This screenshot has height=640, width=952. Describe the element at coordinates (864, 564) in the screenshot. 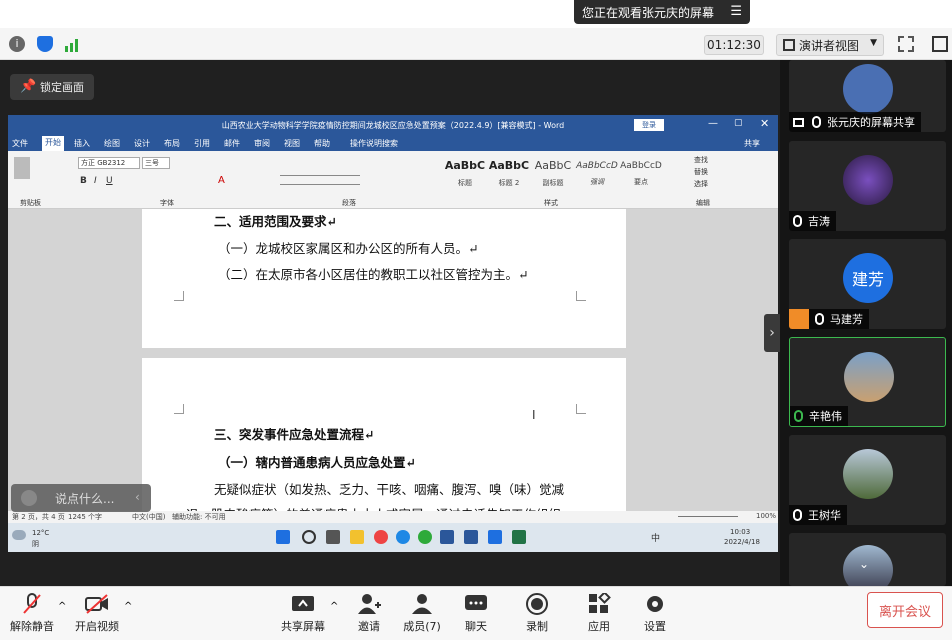

I see `chevron-down-icon: ⌄` at that location.